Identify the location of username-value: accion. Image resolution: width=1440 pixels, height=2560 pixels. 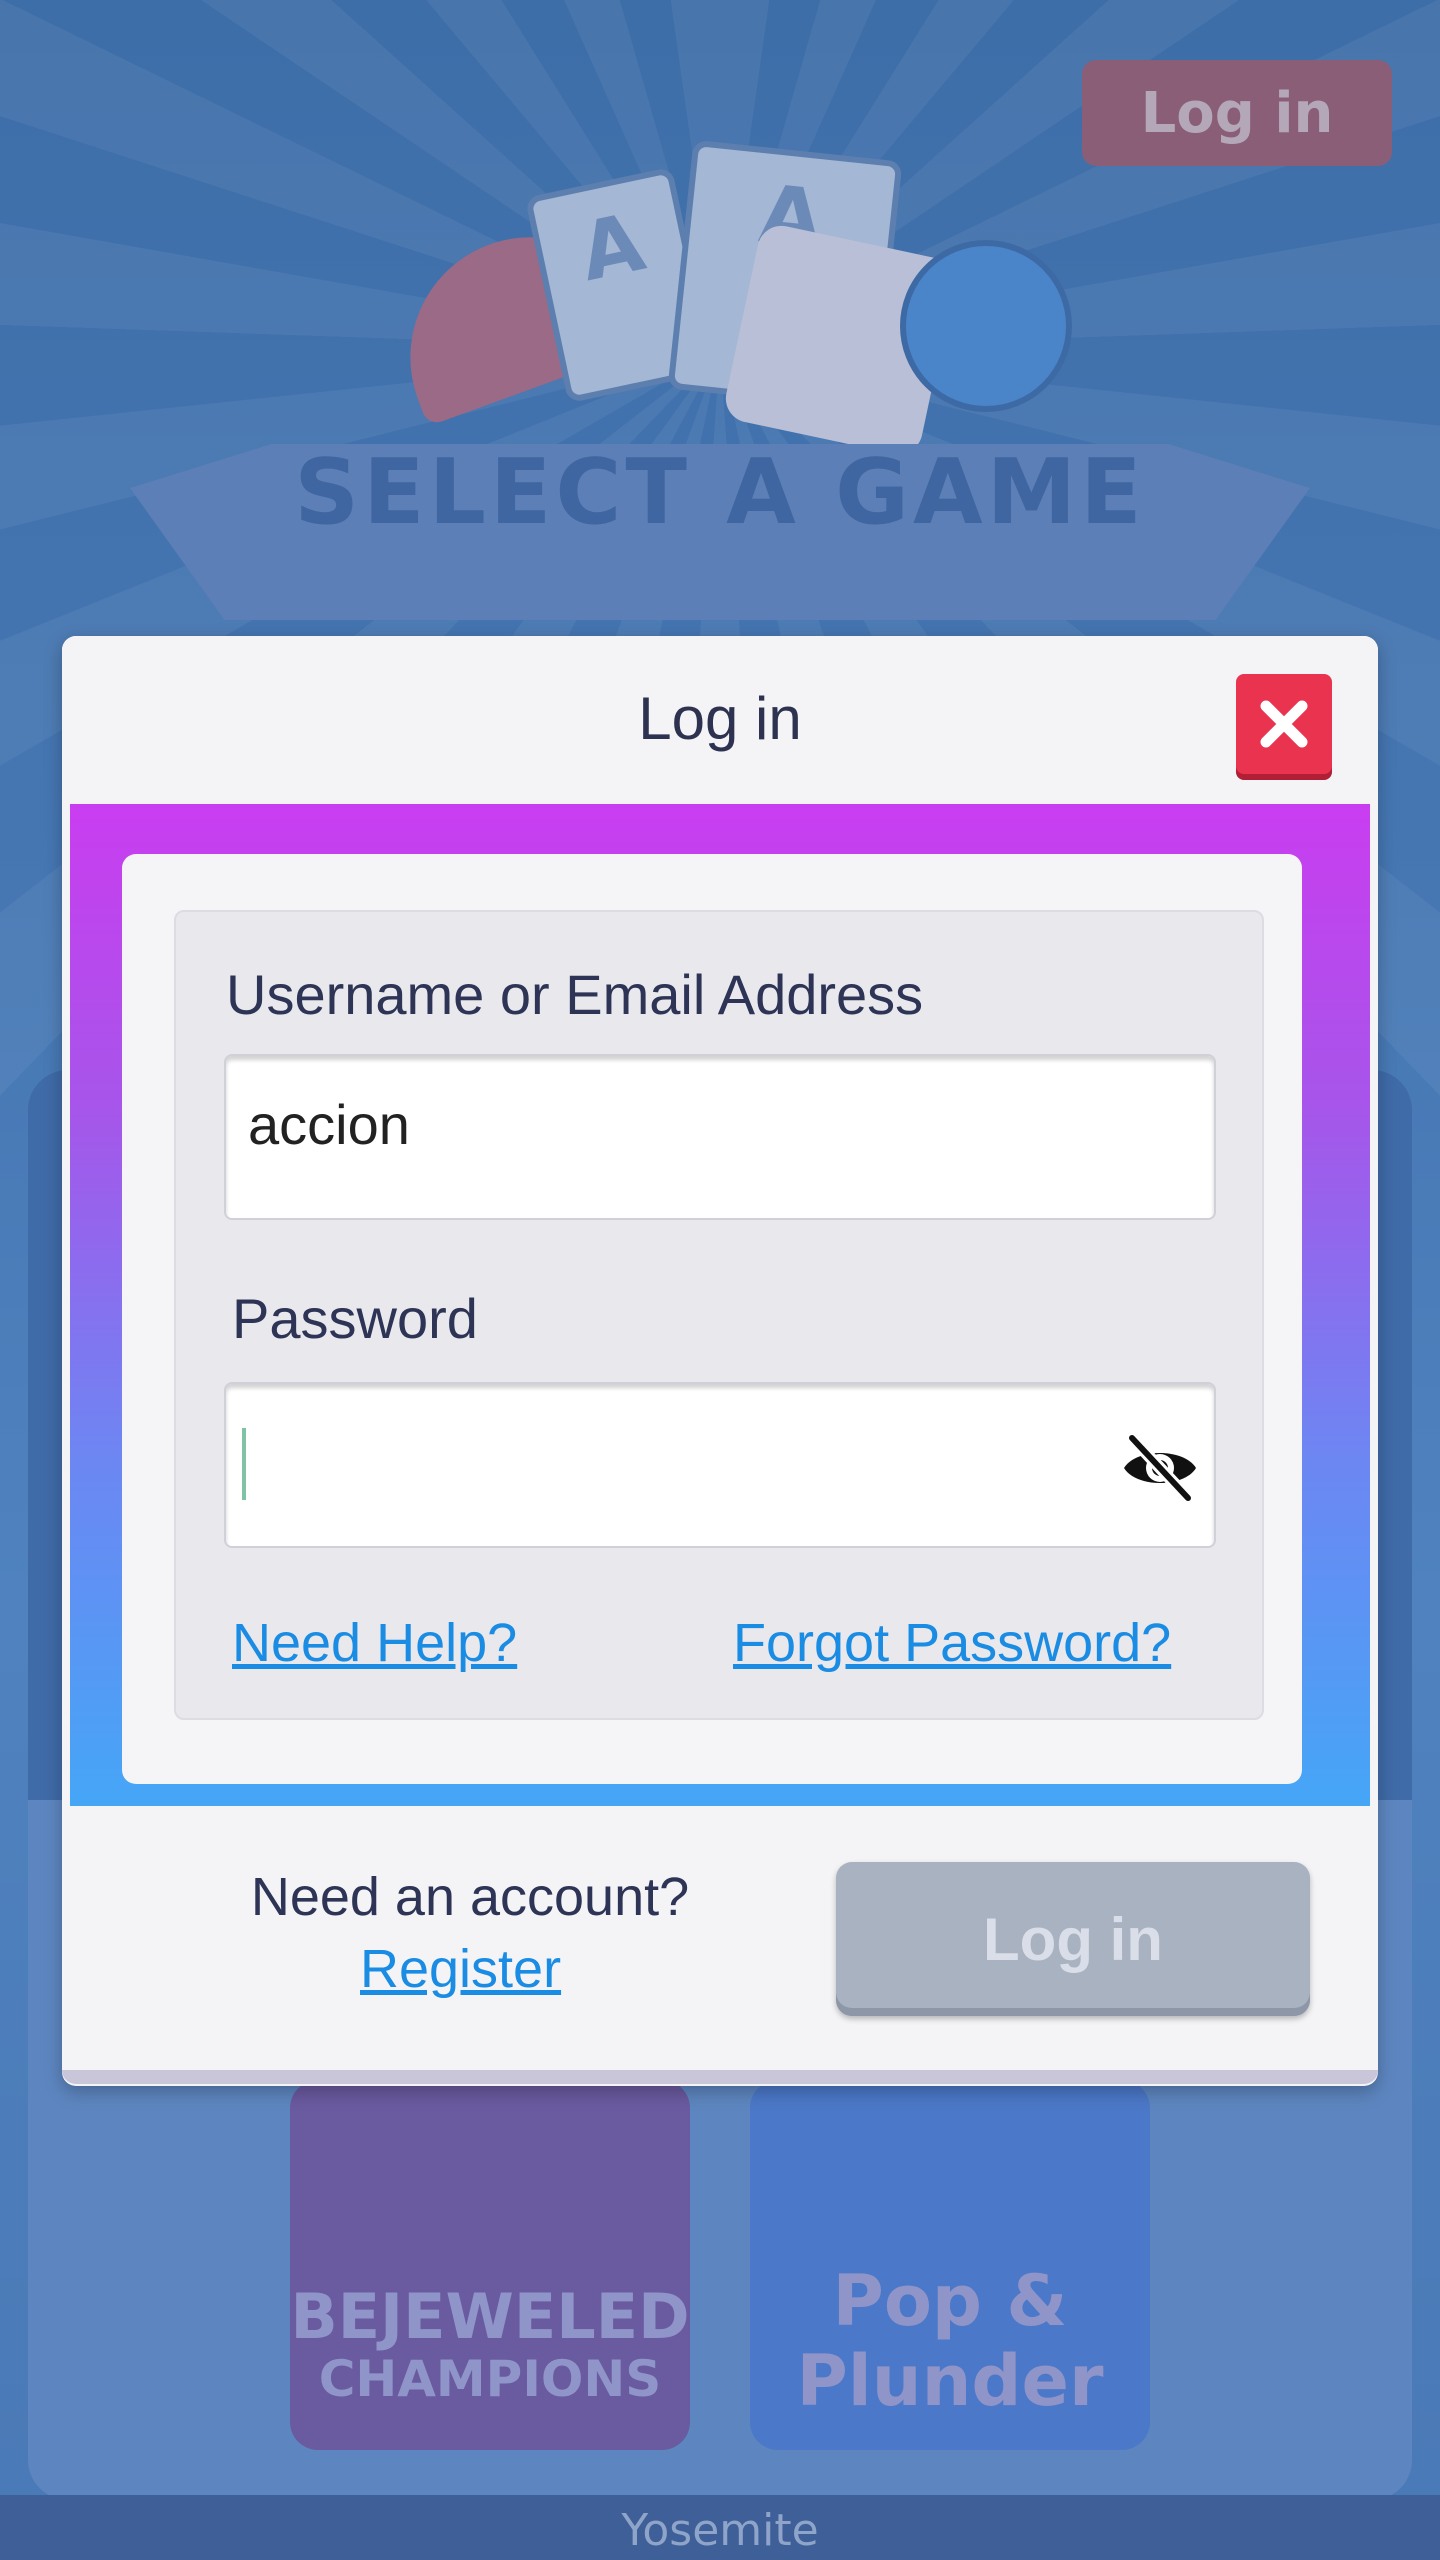
(329, 1124).